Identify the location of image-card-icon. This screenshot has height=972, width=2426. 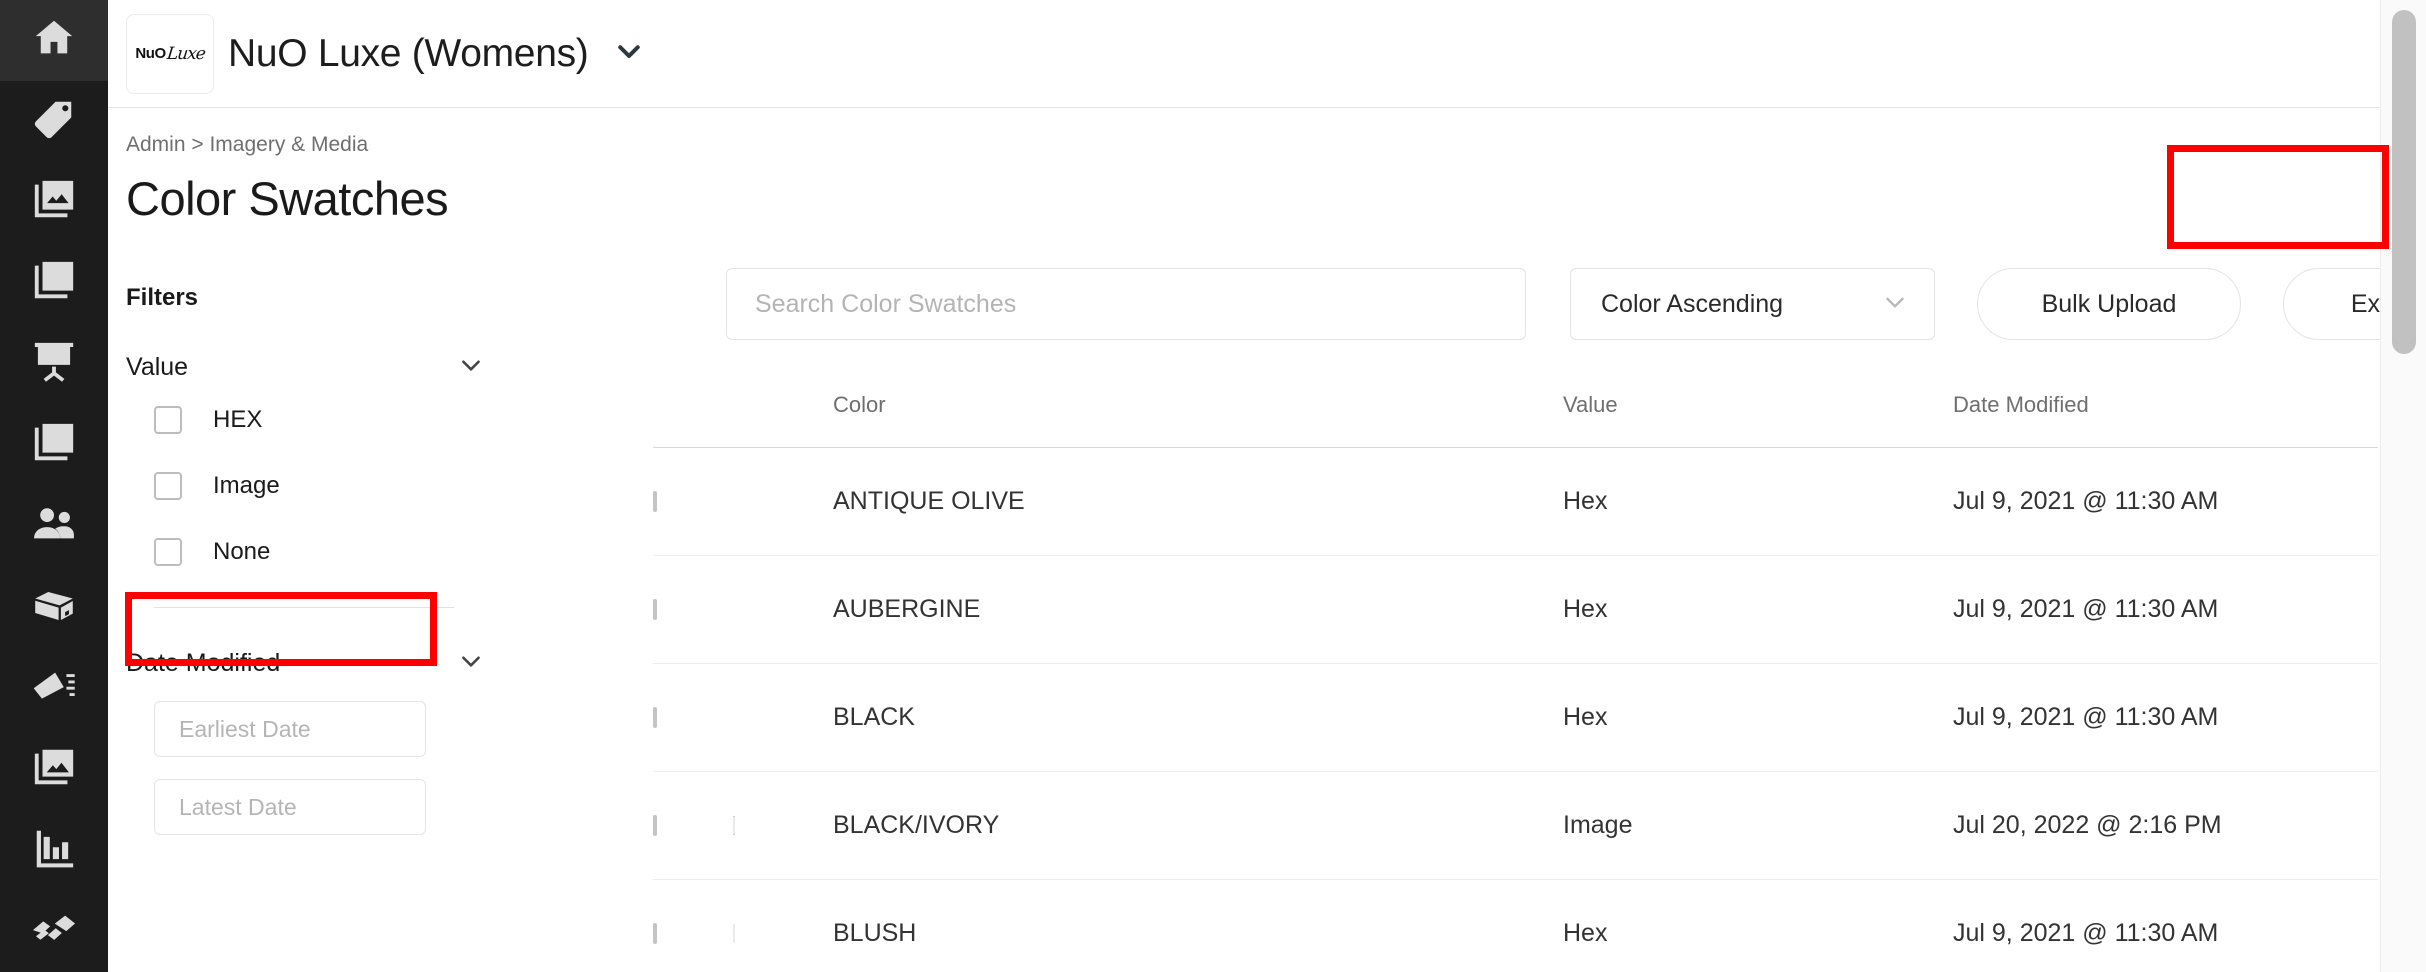
(54, 202).